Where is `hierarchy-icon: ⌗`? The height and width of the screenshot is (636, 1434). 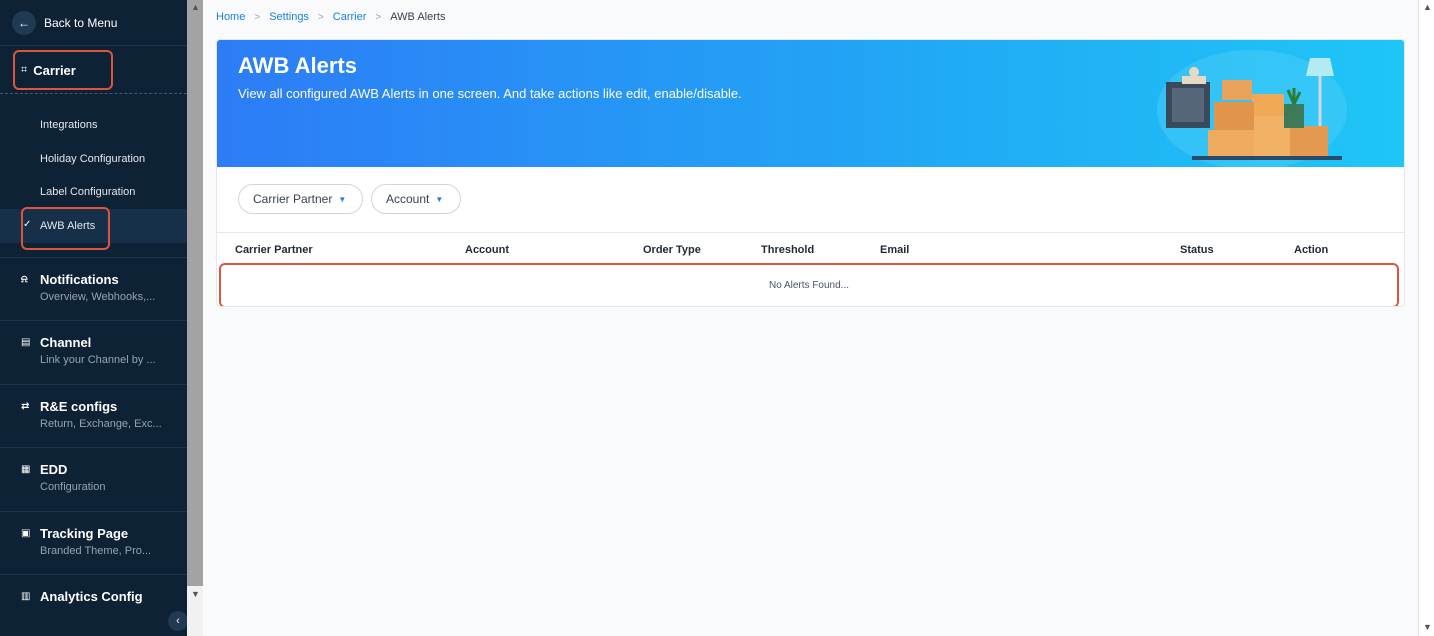 hierarchy-icon: ⌗ is located at coordinates (24, 69).